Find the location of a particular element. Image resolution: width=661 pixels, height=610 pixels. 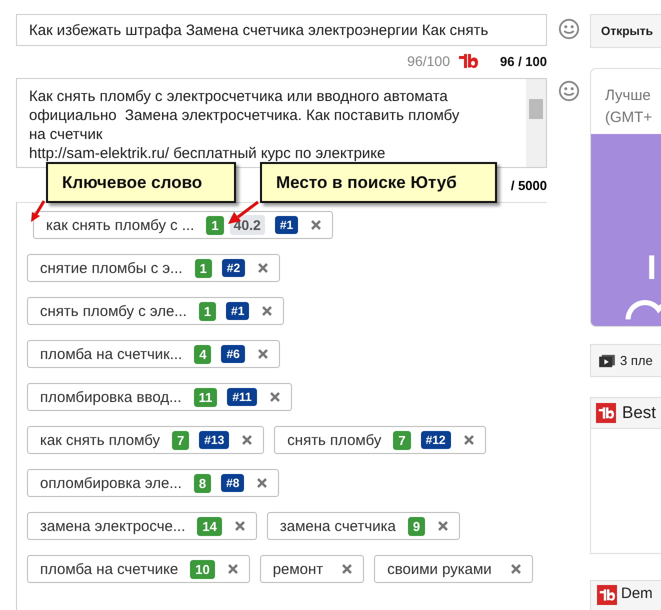

count-badge: 14 is located at coordinates (209, 526).